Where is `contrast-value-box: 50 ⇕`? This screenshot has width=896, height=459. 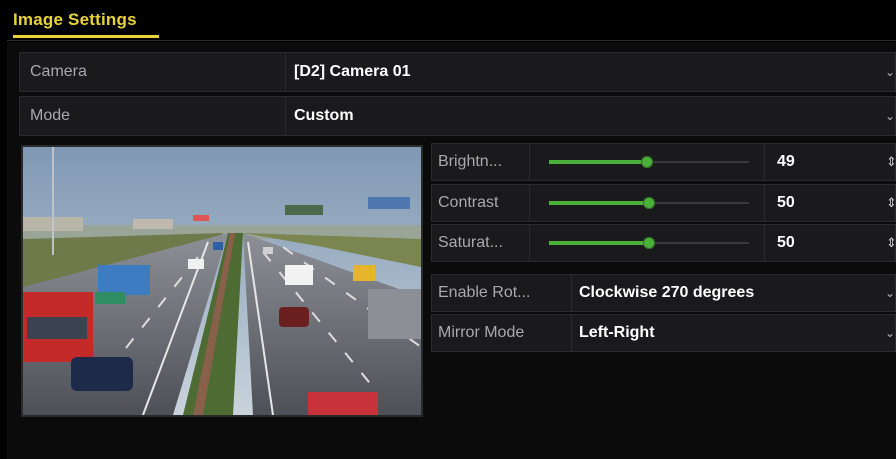
contrast-value-box: 50 ⇕ is located at coordinates (830, 203).